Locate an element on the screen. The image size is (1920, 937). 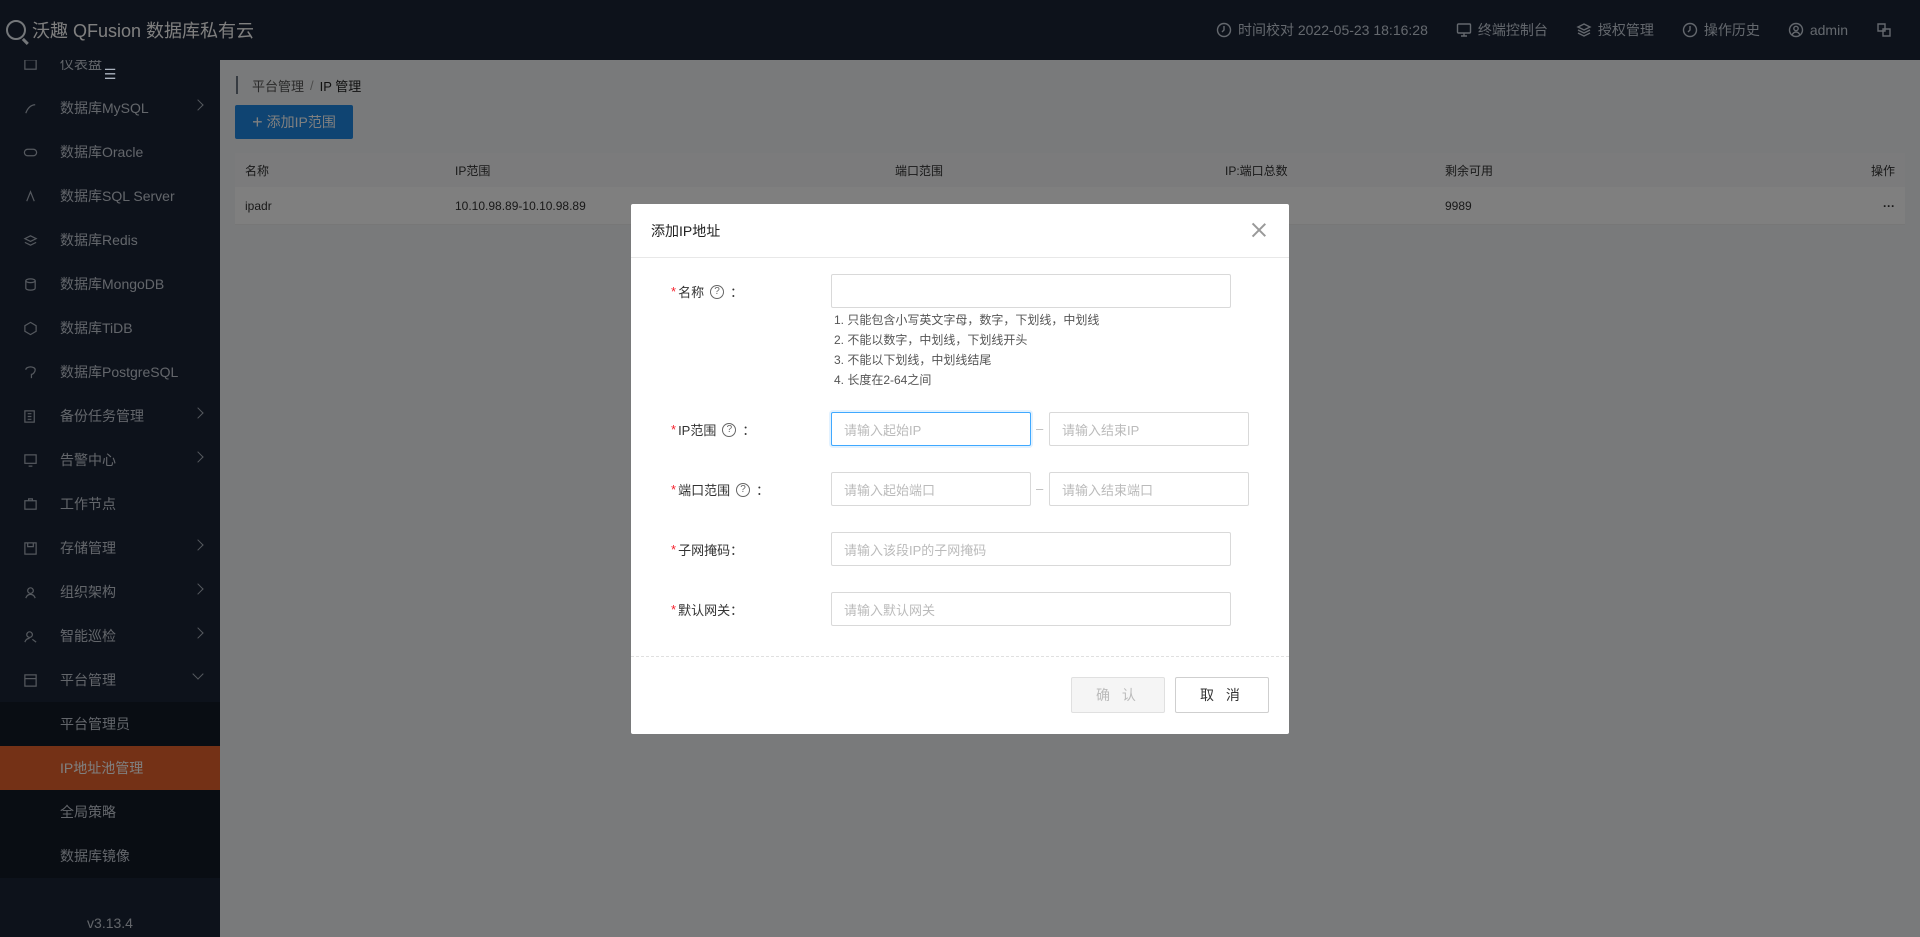
name-hint: 3. 不能以下划线，中划线结尾 is located at coordinates (913, 360).